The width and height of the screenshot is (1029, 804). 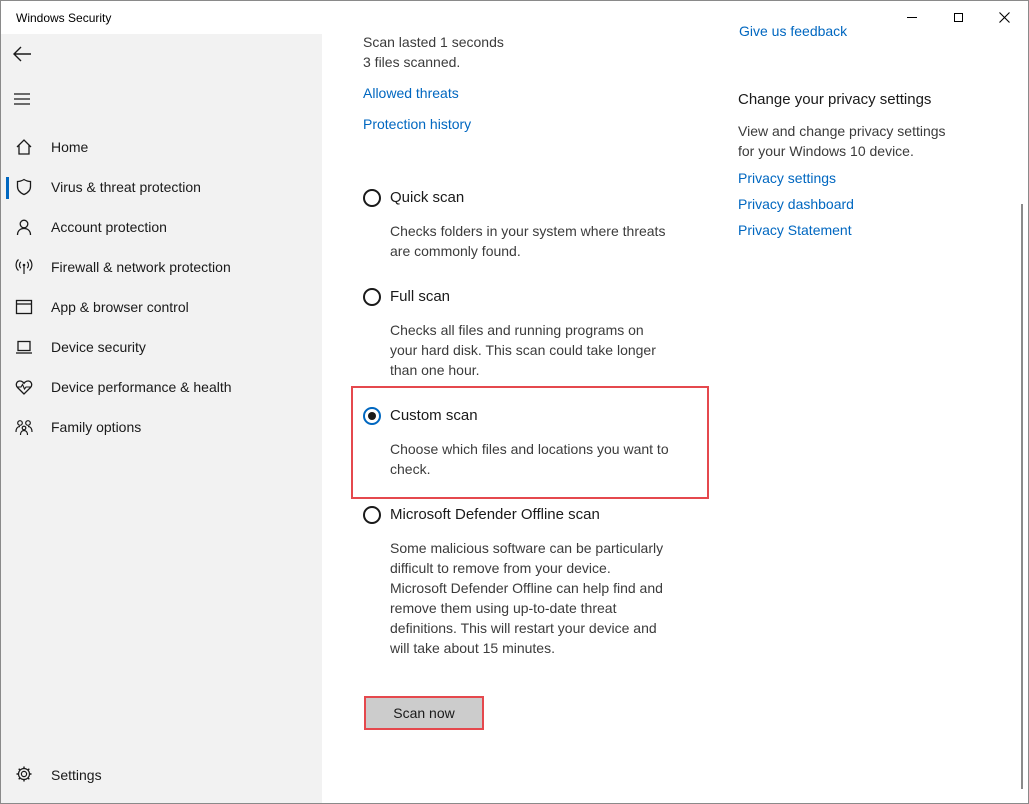 I want to click on sidebar-item-label: Home, so click(x=70, y=147).